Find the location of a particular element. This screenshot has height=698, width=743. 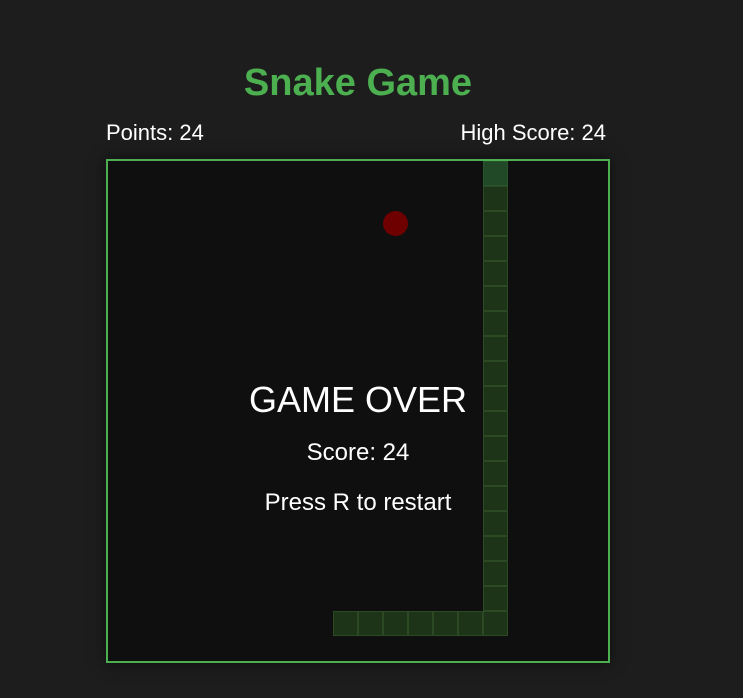

points-counter: Points: 24 is located at coordinates (155, 132).